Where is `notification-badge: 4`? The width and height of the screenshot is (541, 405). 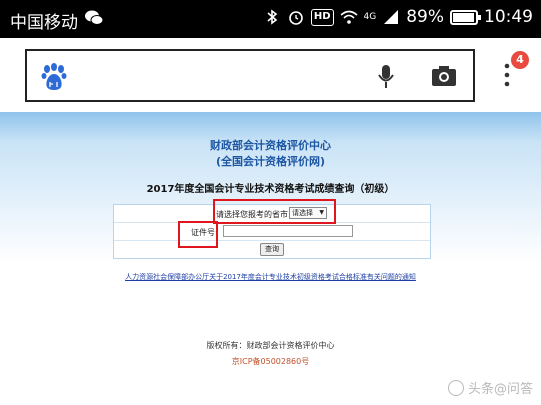 notification-badge: 4 is located at coordinates (520, 60).